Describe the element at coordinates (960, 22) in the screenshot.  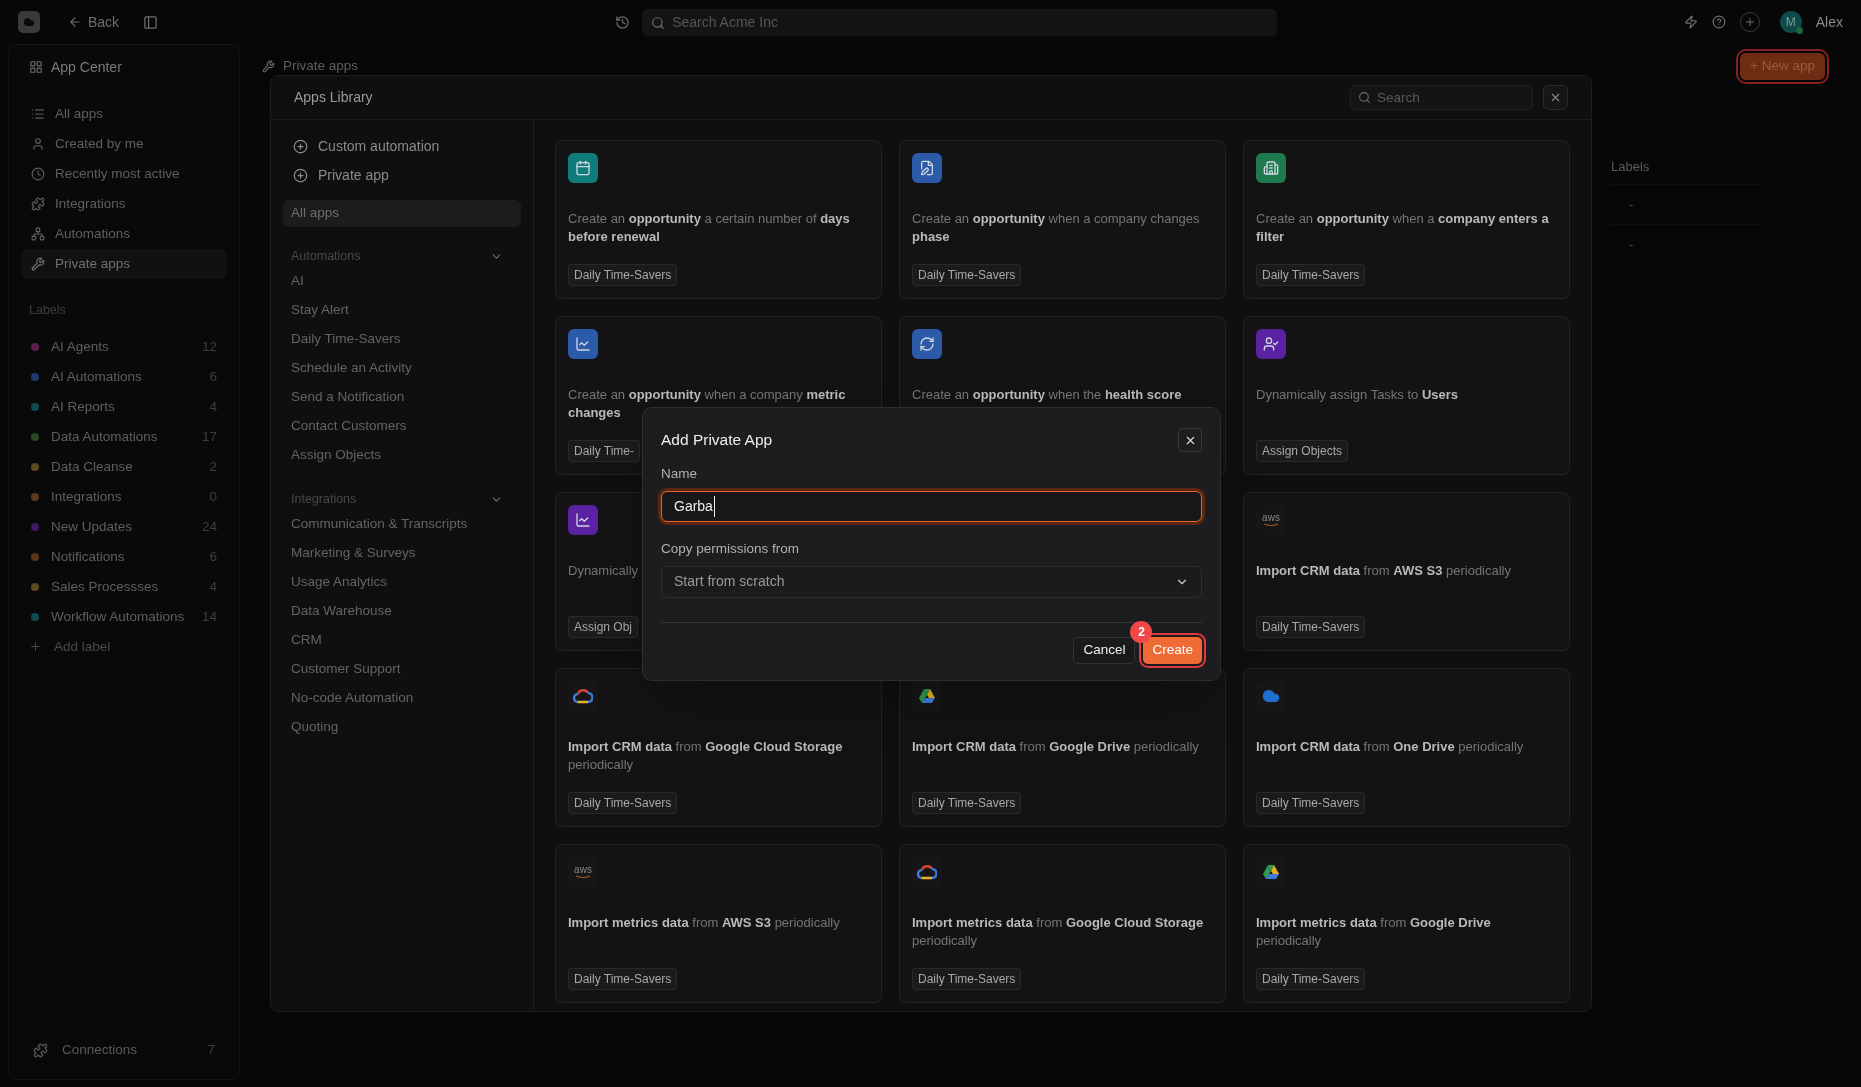
I see `search-field: Search Acme Inc` at that location.